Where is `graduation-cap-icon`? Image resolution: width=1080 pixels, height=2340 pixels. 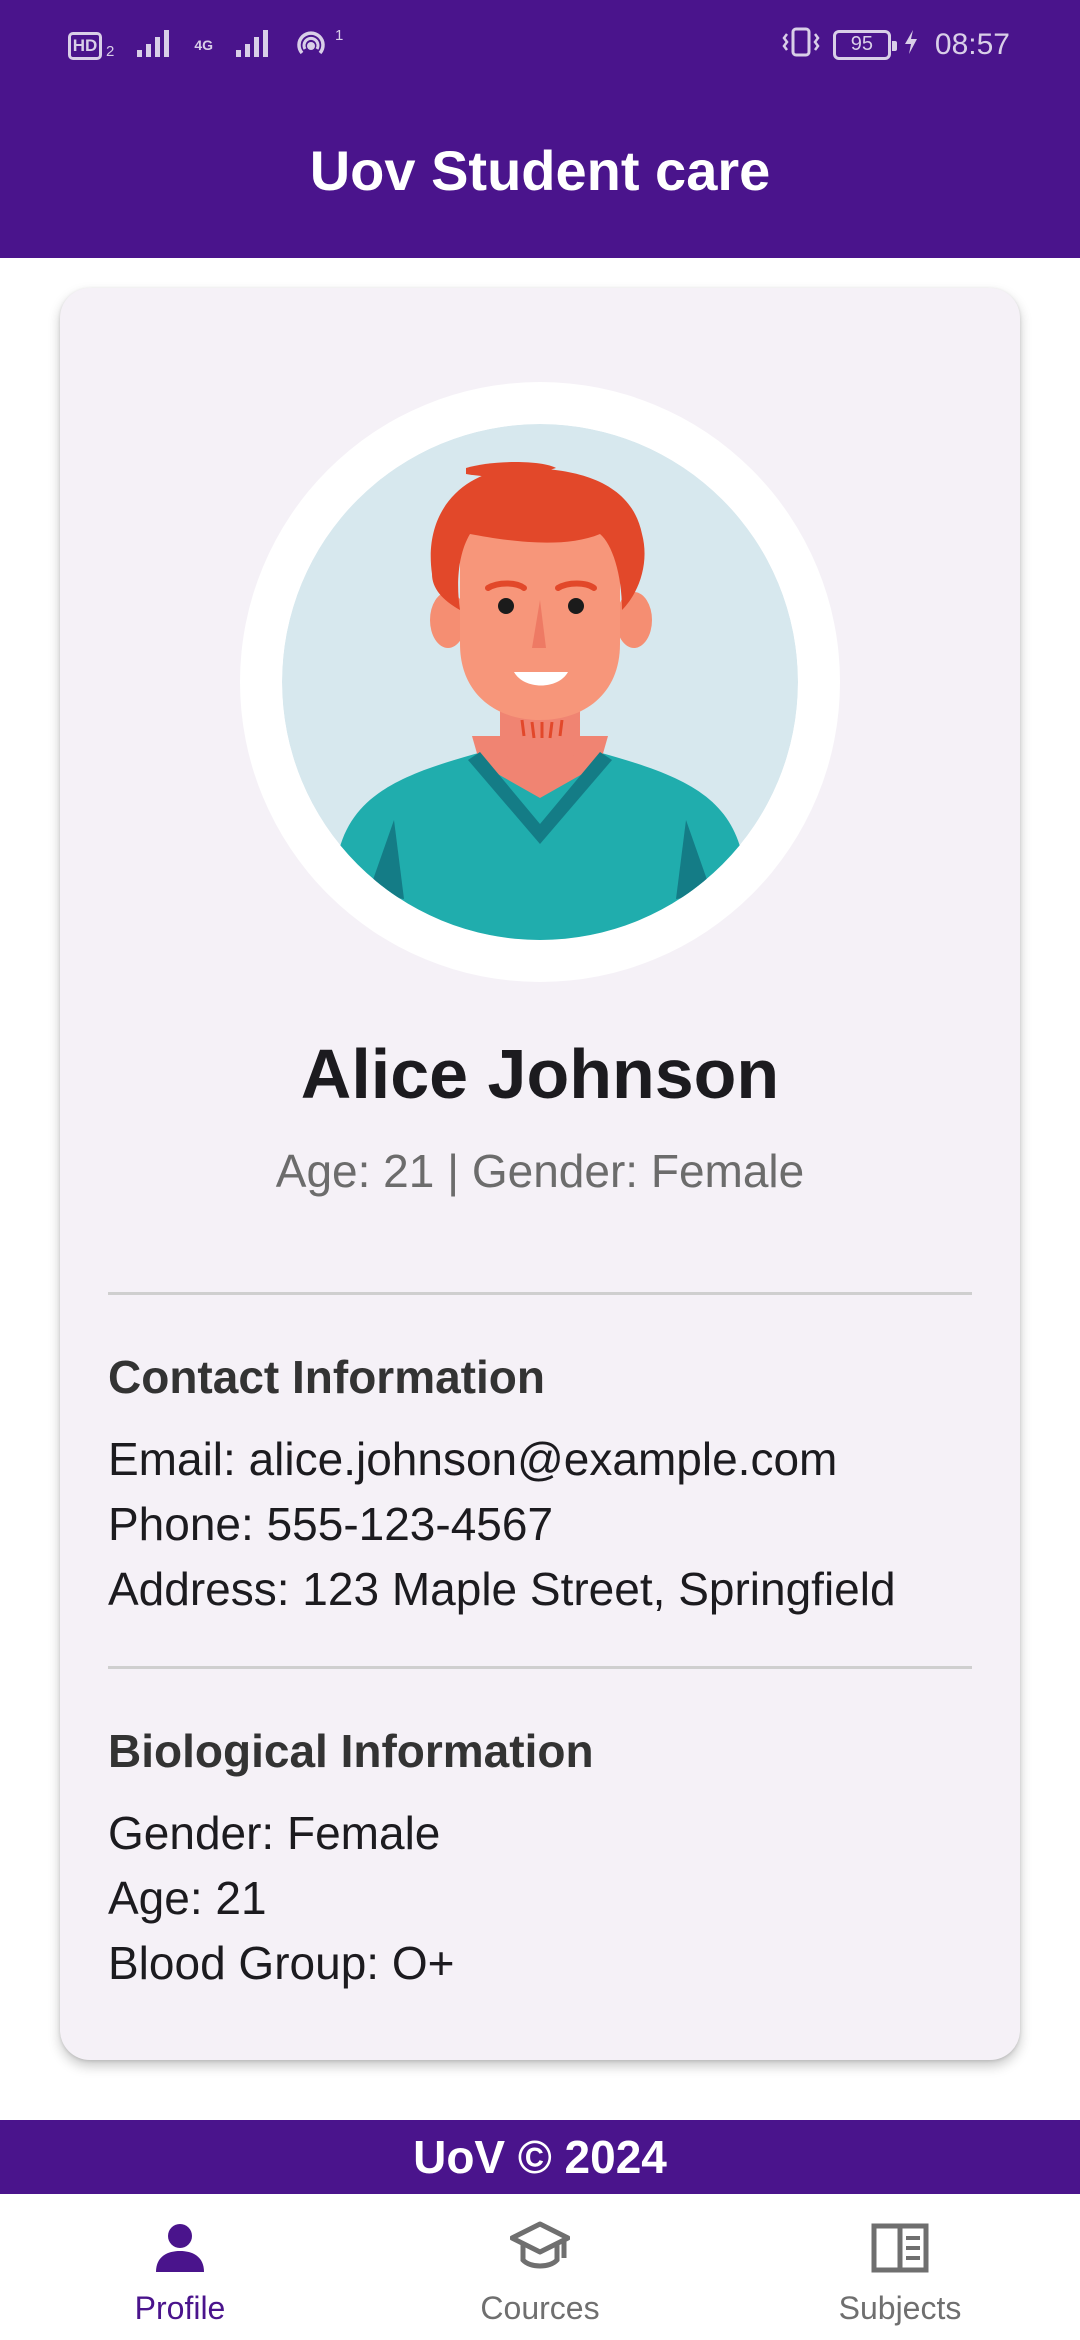 graduation-cap-icon is located at coordinates (540, 2248).